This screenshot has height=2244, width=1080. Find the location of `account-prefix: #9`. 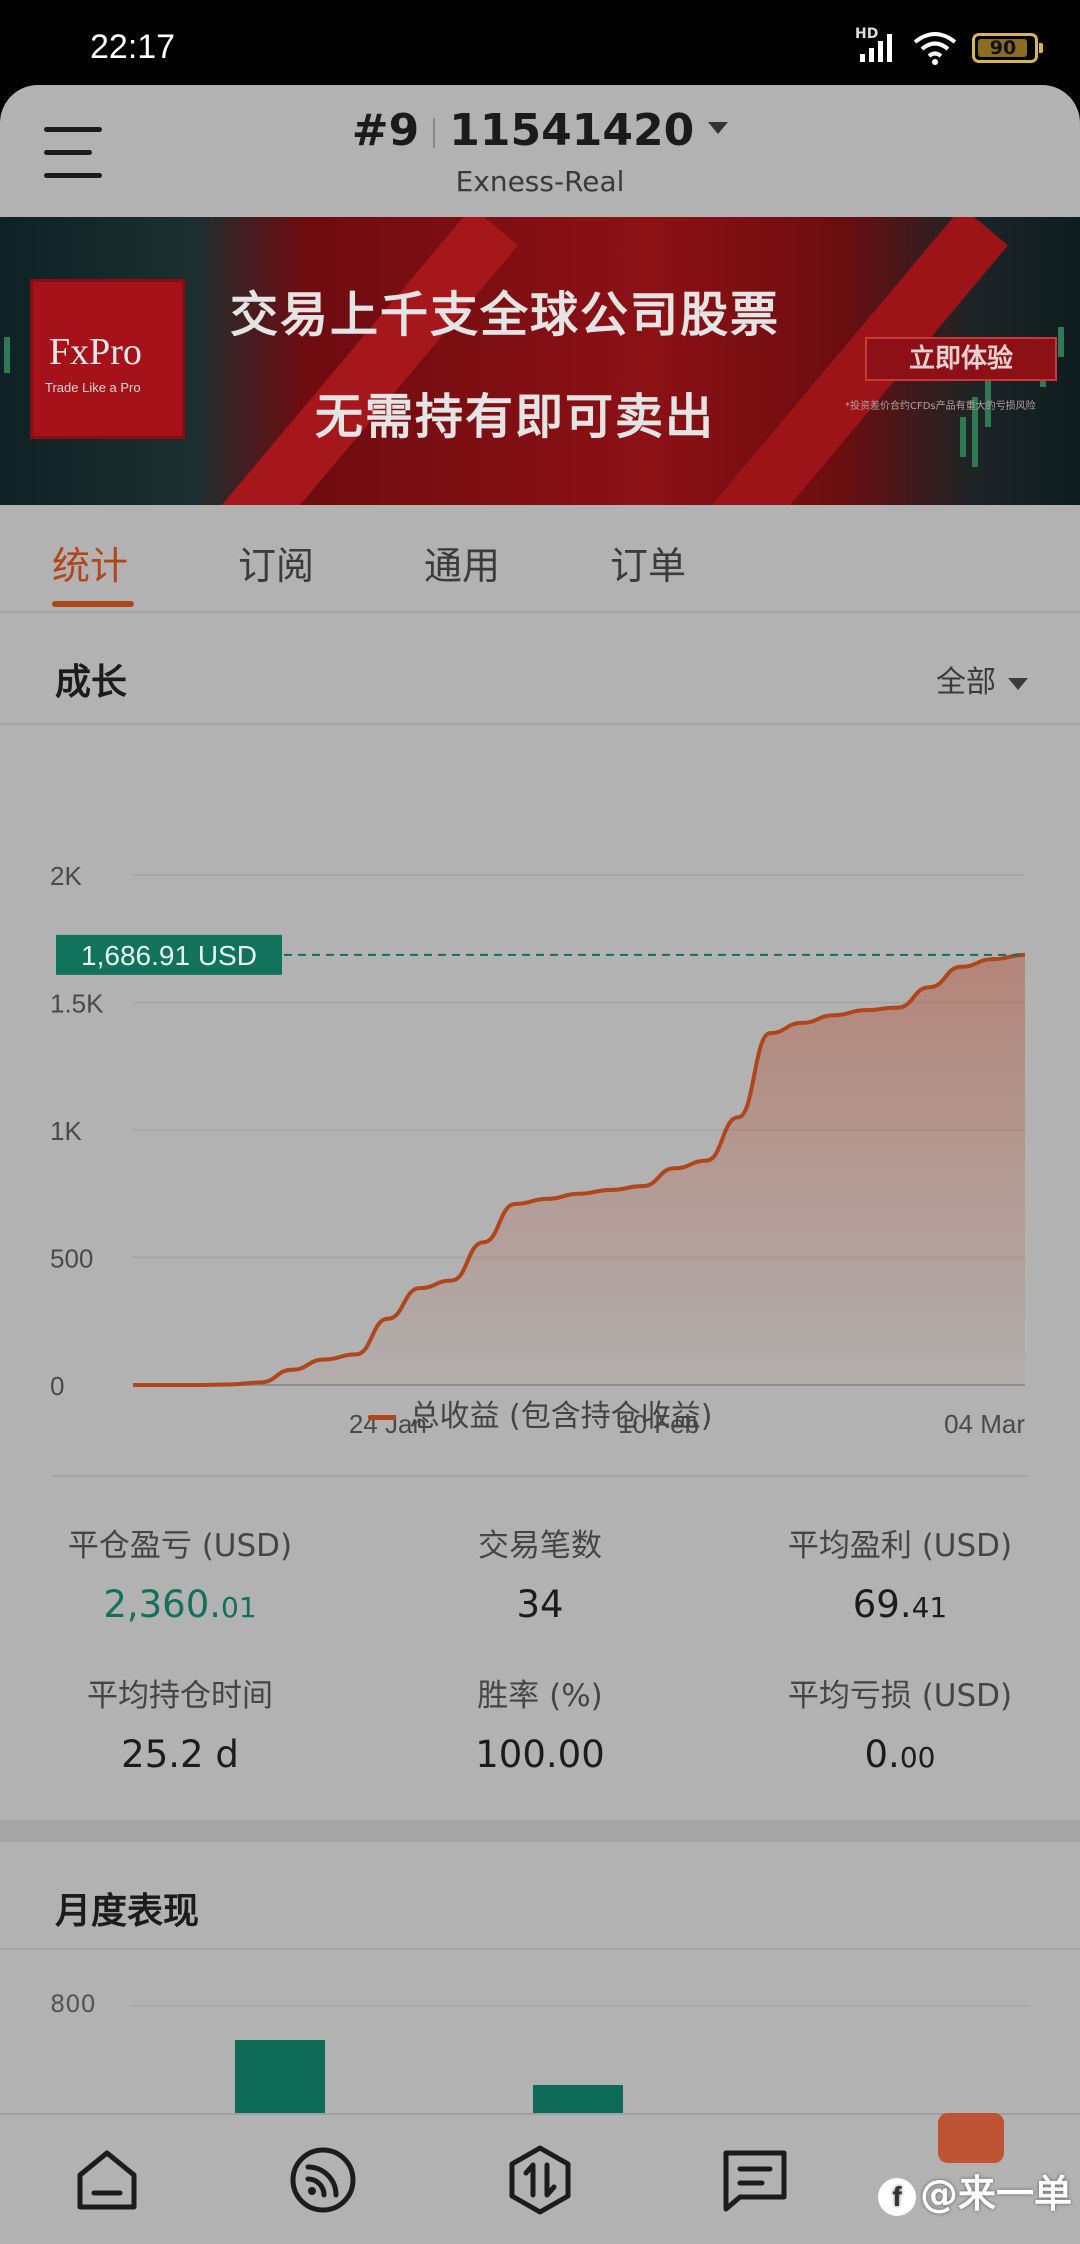

account-prefix: #9 is located at coordinates (385, 130).